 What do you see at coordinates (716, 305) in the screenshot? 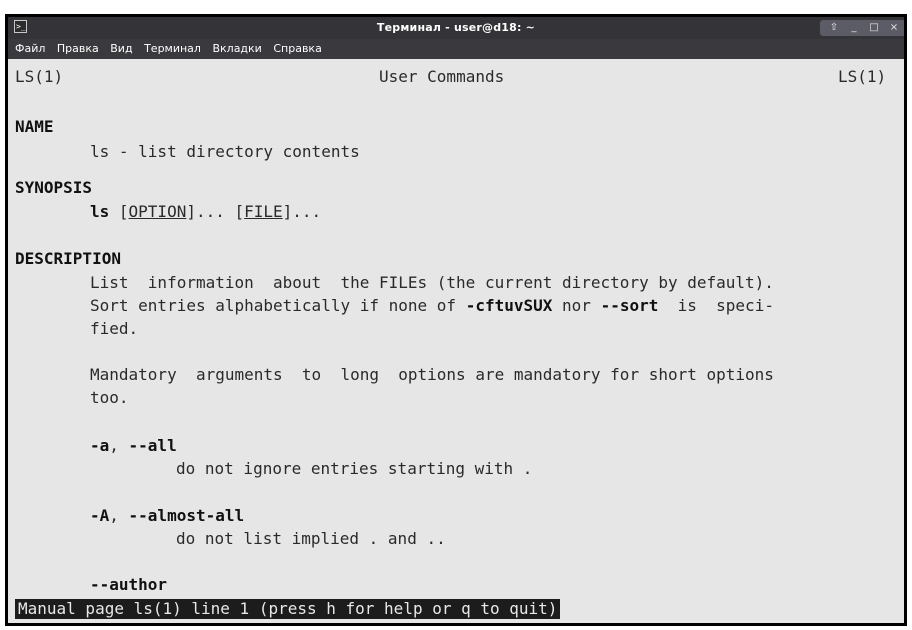
I see `description-text: is speci-` at bounding box center [716, 305].